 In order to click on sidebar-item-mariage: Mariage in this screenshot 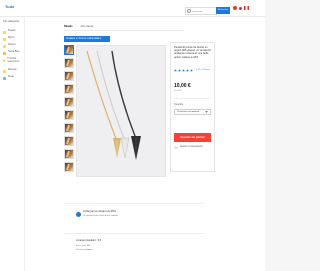, I will do `click(10, 70)`.